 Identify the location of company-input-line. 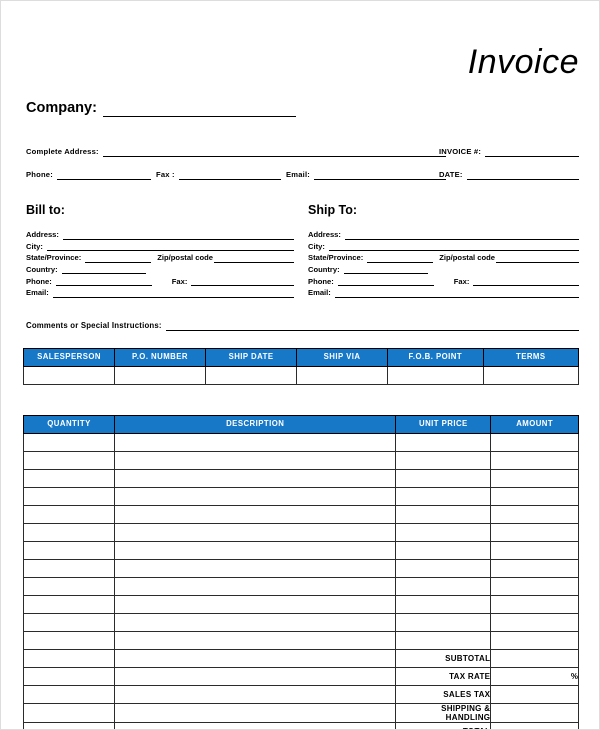
(199, 110).